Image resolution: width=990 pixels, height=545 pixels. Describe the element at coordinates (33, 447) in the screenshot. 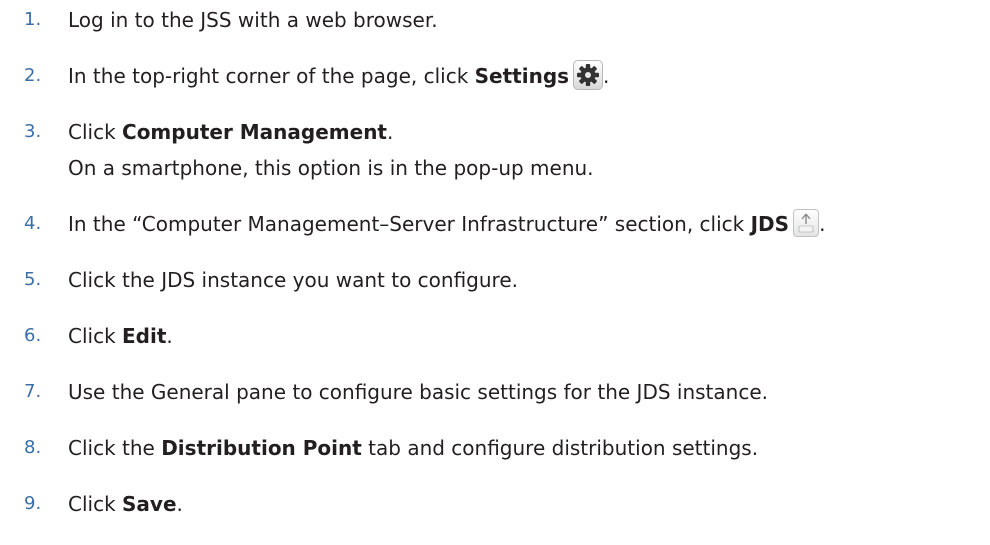

I see `step-number: 8.` at that location.